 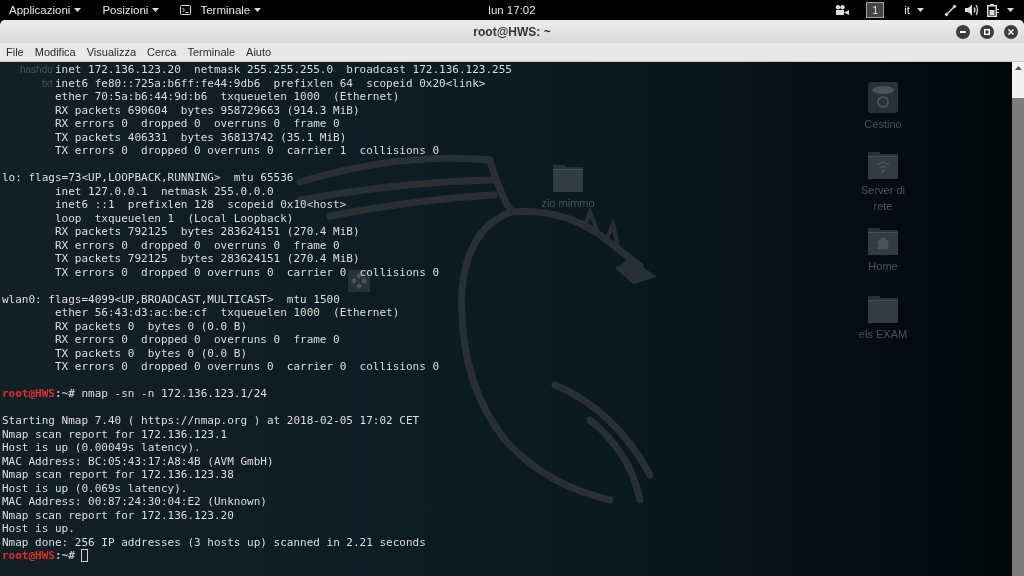 What do you see at coordinates (211, 52) in the screenshot?
I see `menu-item: Terminale` at bounding box center [211, 52].